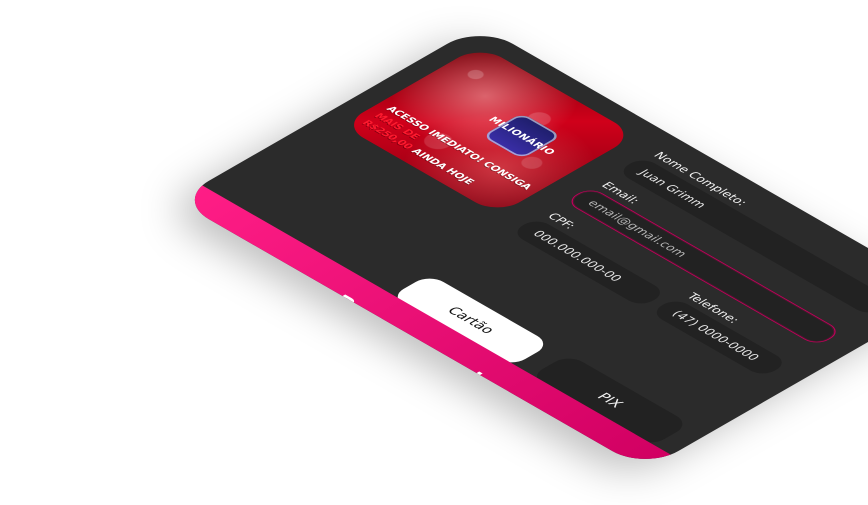 This screenshot has height=505, width=868. What do you see at coordinates (577, 256) in the screenshot?
I see `cpf-value: 000.000.000-00` at bounding box center [577, 256].